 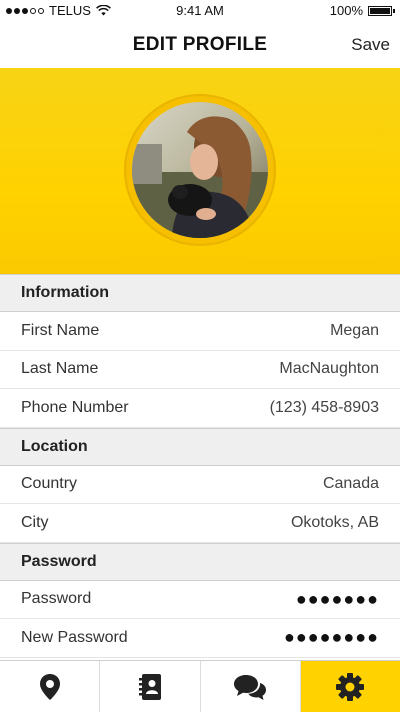 I want to click on last-name-label: Last Name, so click(x=60, y=369).